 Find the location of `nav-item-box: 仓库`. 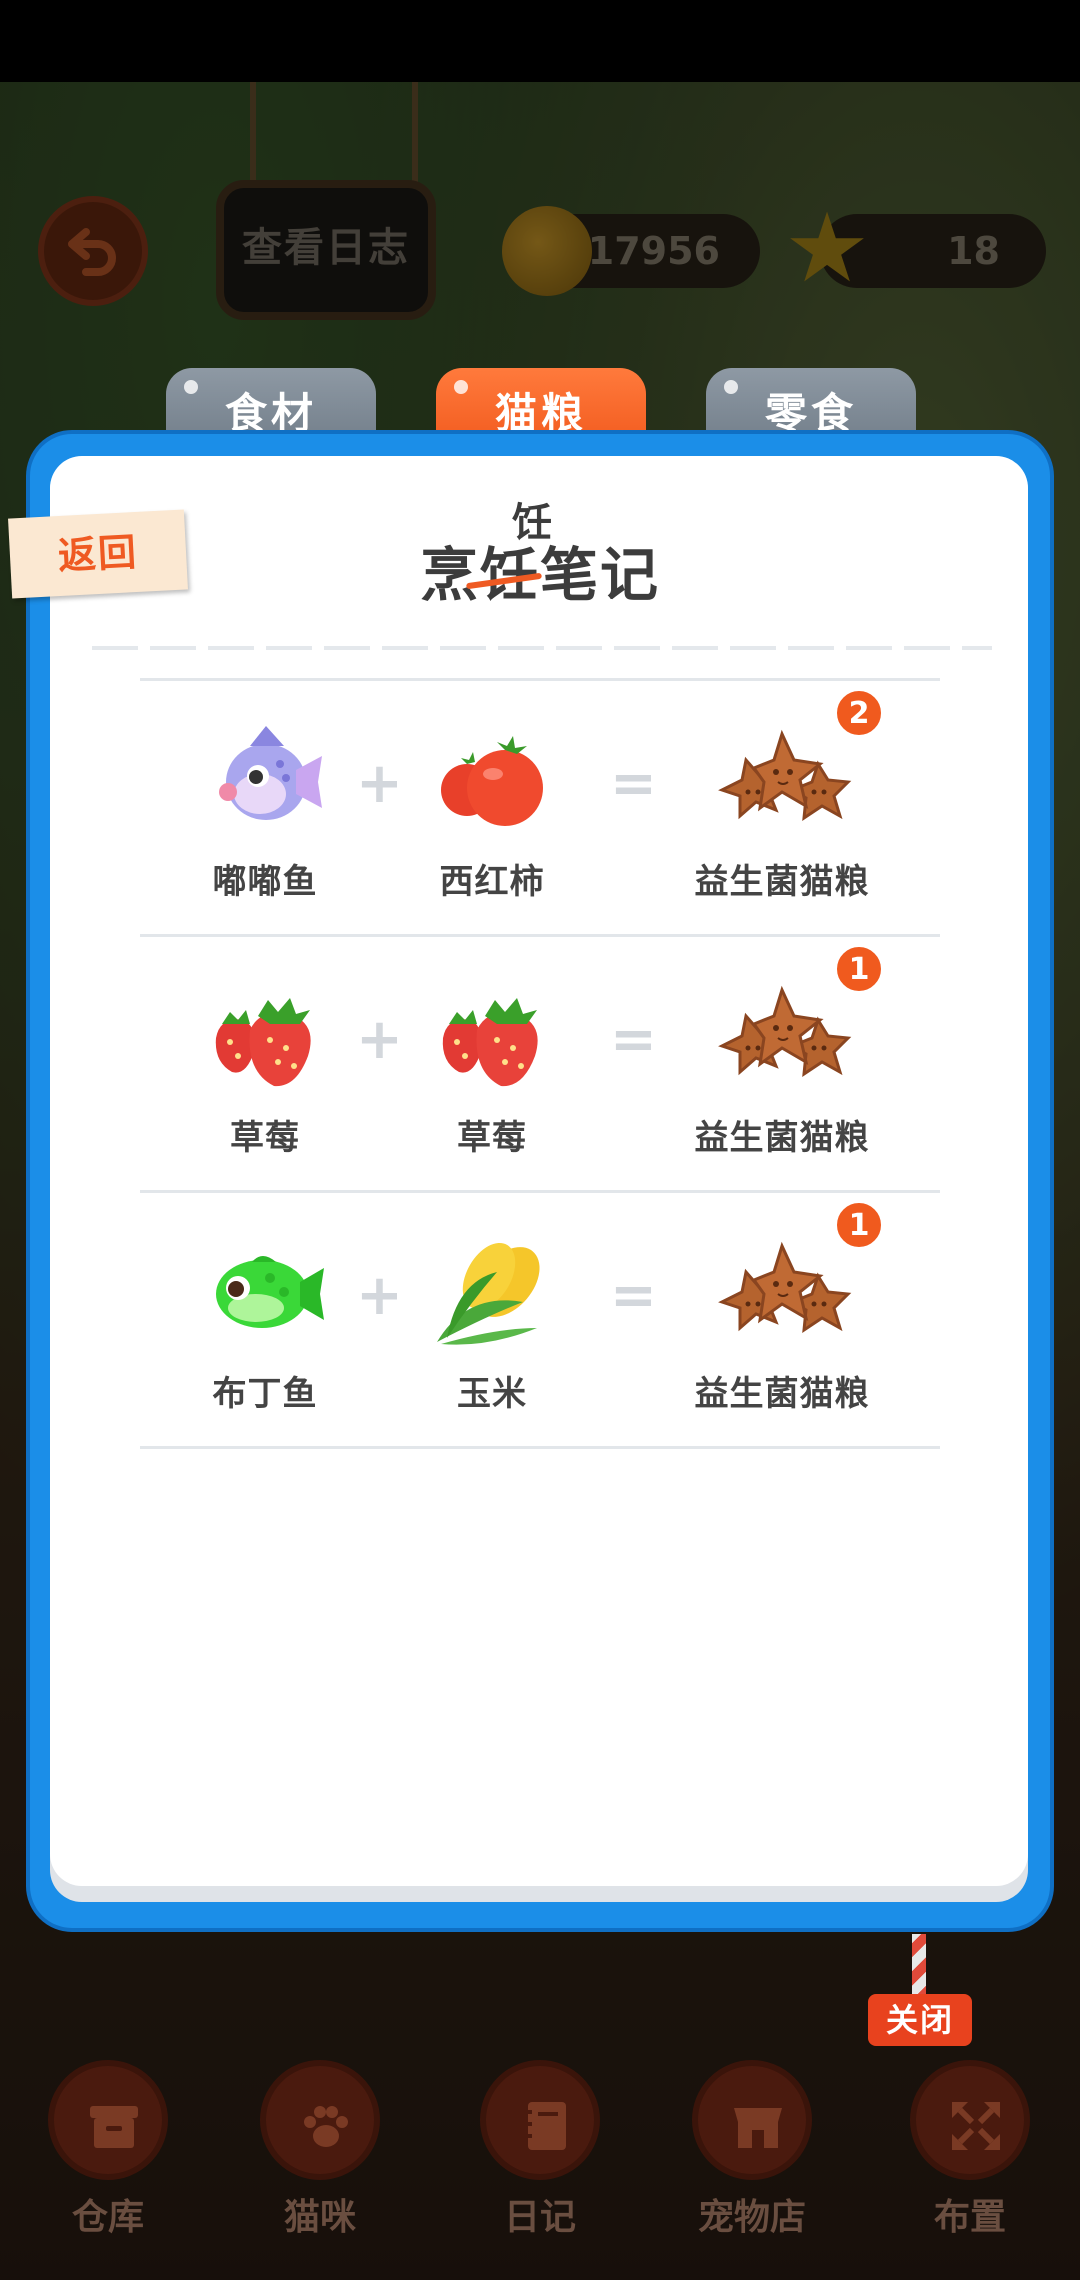

nav-item-box: 仓库 is located at coordinates (108, 2150).